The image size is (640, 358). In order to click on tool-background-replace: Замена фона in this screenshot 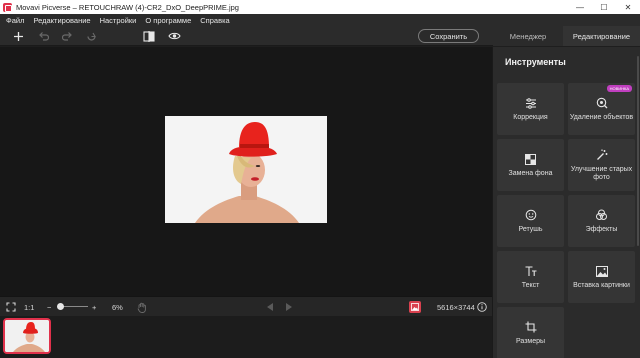, I will do `click(530, 165)`.